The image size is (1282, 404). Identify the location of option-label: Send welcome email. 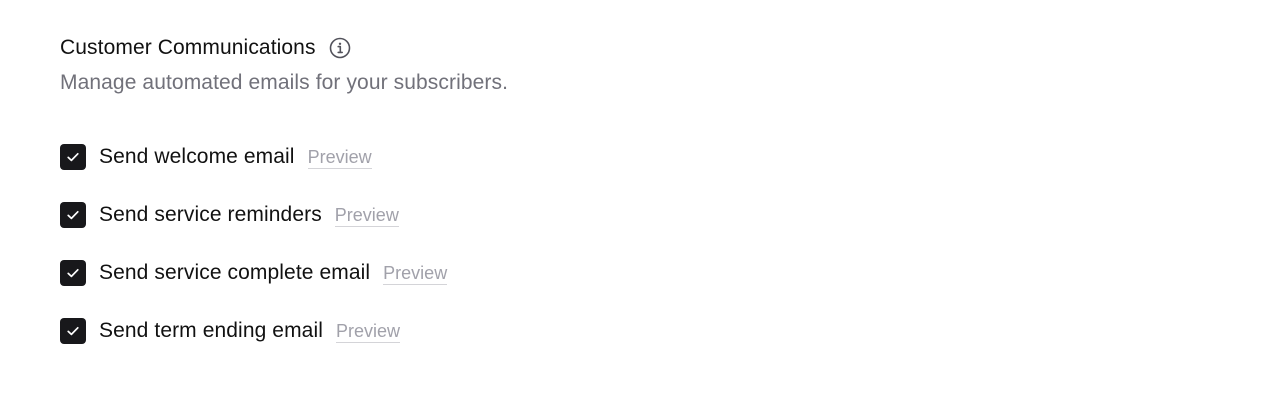
(197, 156).